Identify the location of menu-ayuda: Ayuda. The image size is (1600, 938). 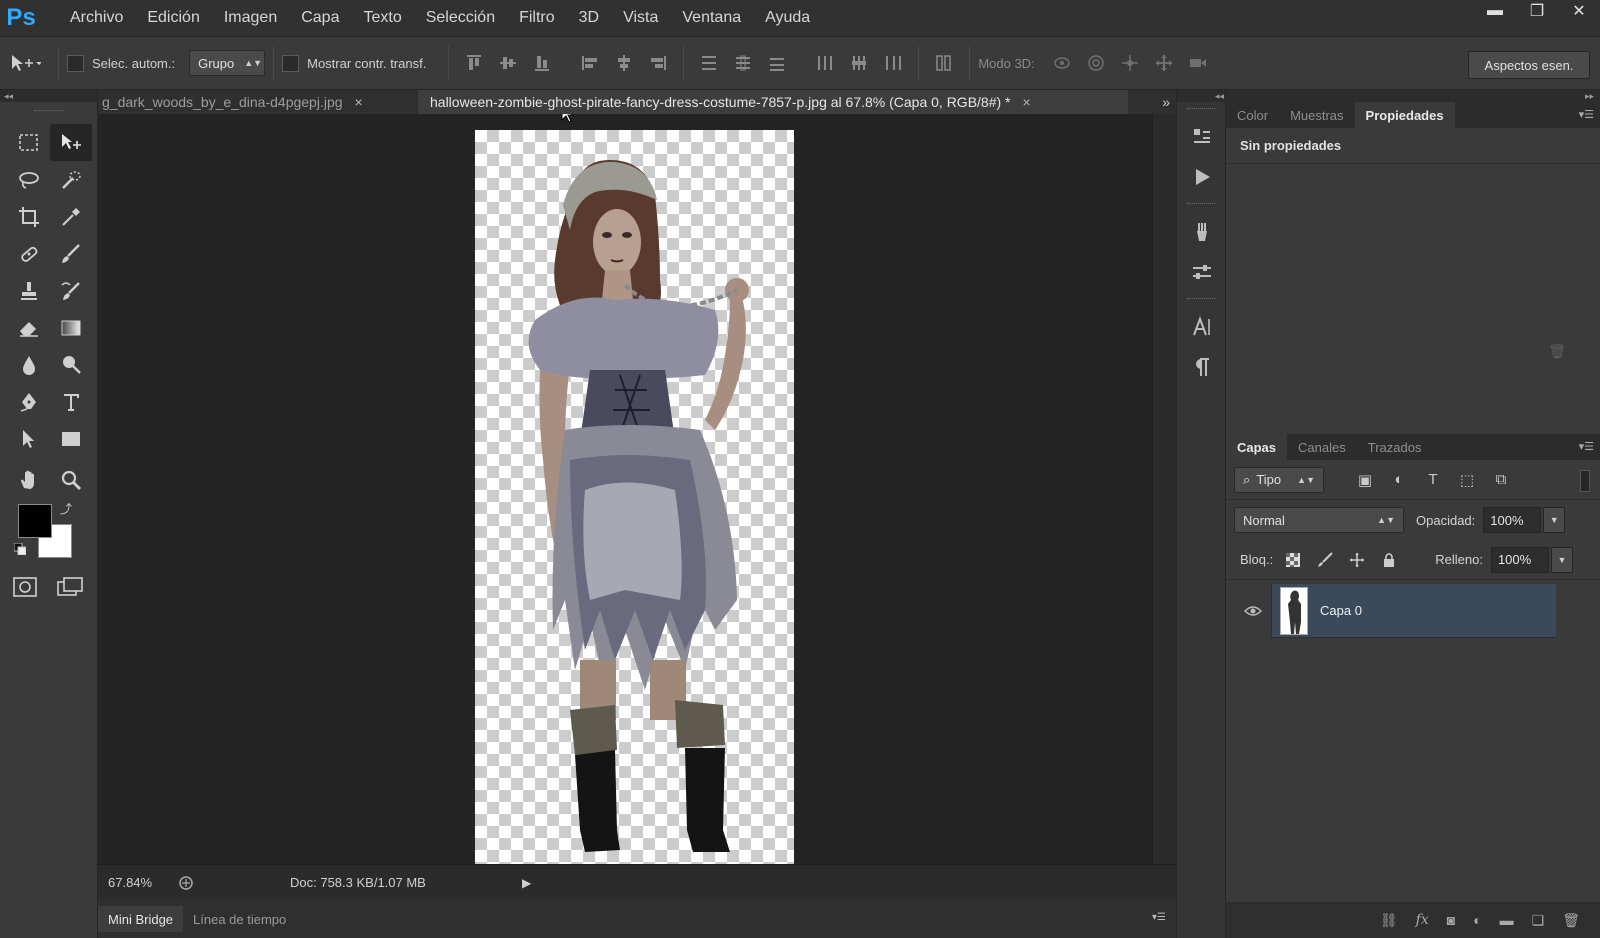
(787, 18).